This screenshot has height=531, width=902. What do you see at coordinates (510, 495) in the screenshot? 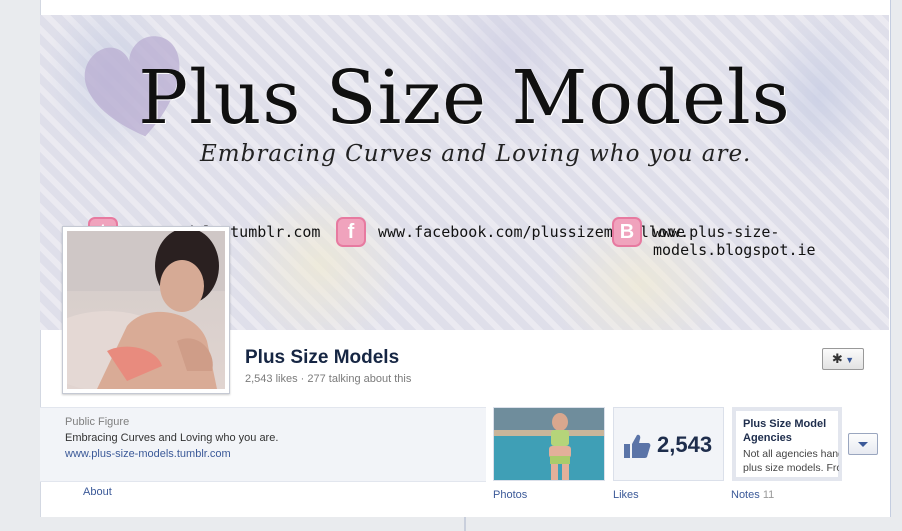
I see `photos-label: Photos` at bounding box center [510, 495].